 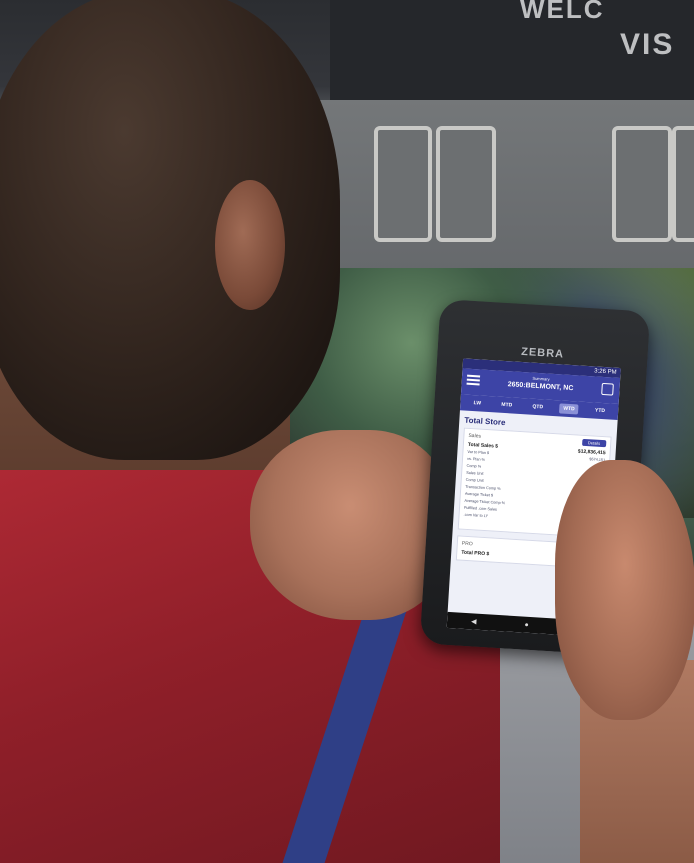 I want to click on tab-mtd: MTD, so click(x=506, y=405).